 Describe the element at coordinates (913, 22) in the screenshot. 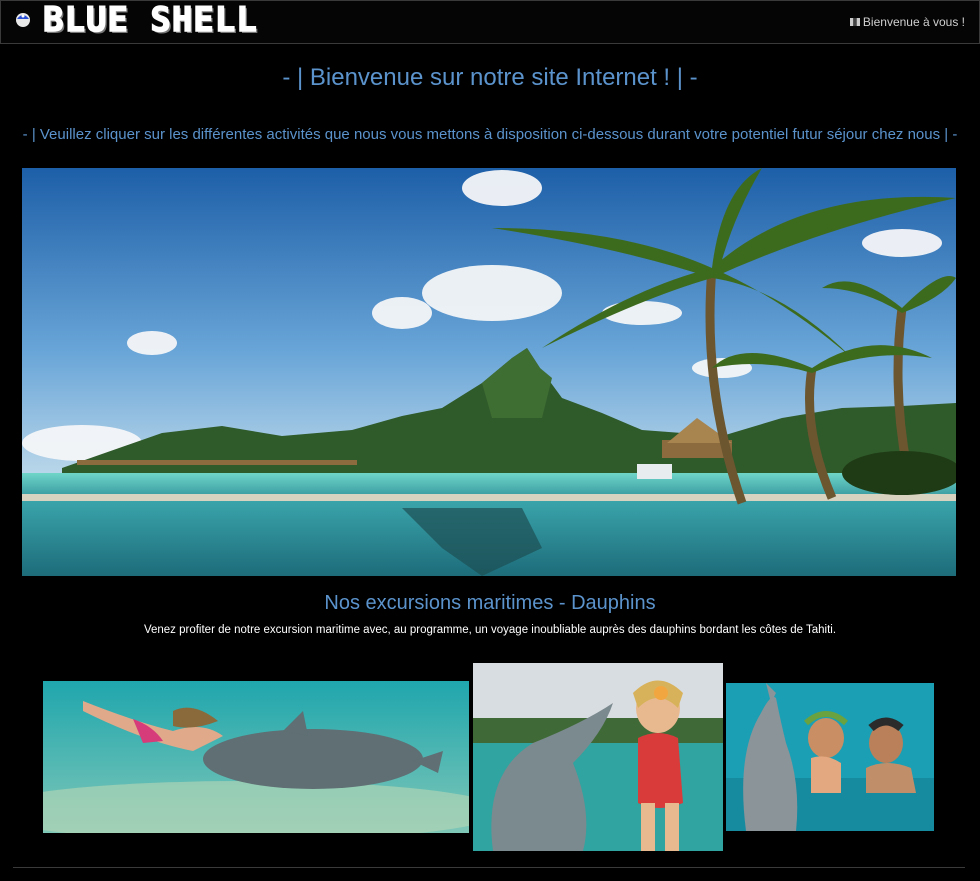

I see `welcome-text: Bienvenue à vous !` at that location.